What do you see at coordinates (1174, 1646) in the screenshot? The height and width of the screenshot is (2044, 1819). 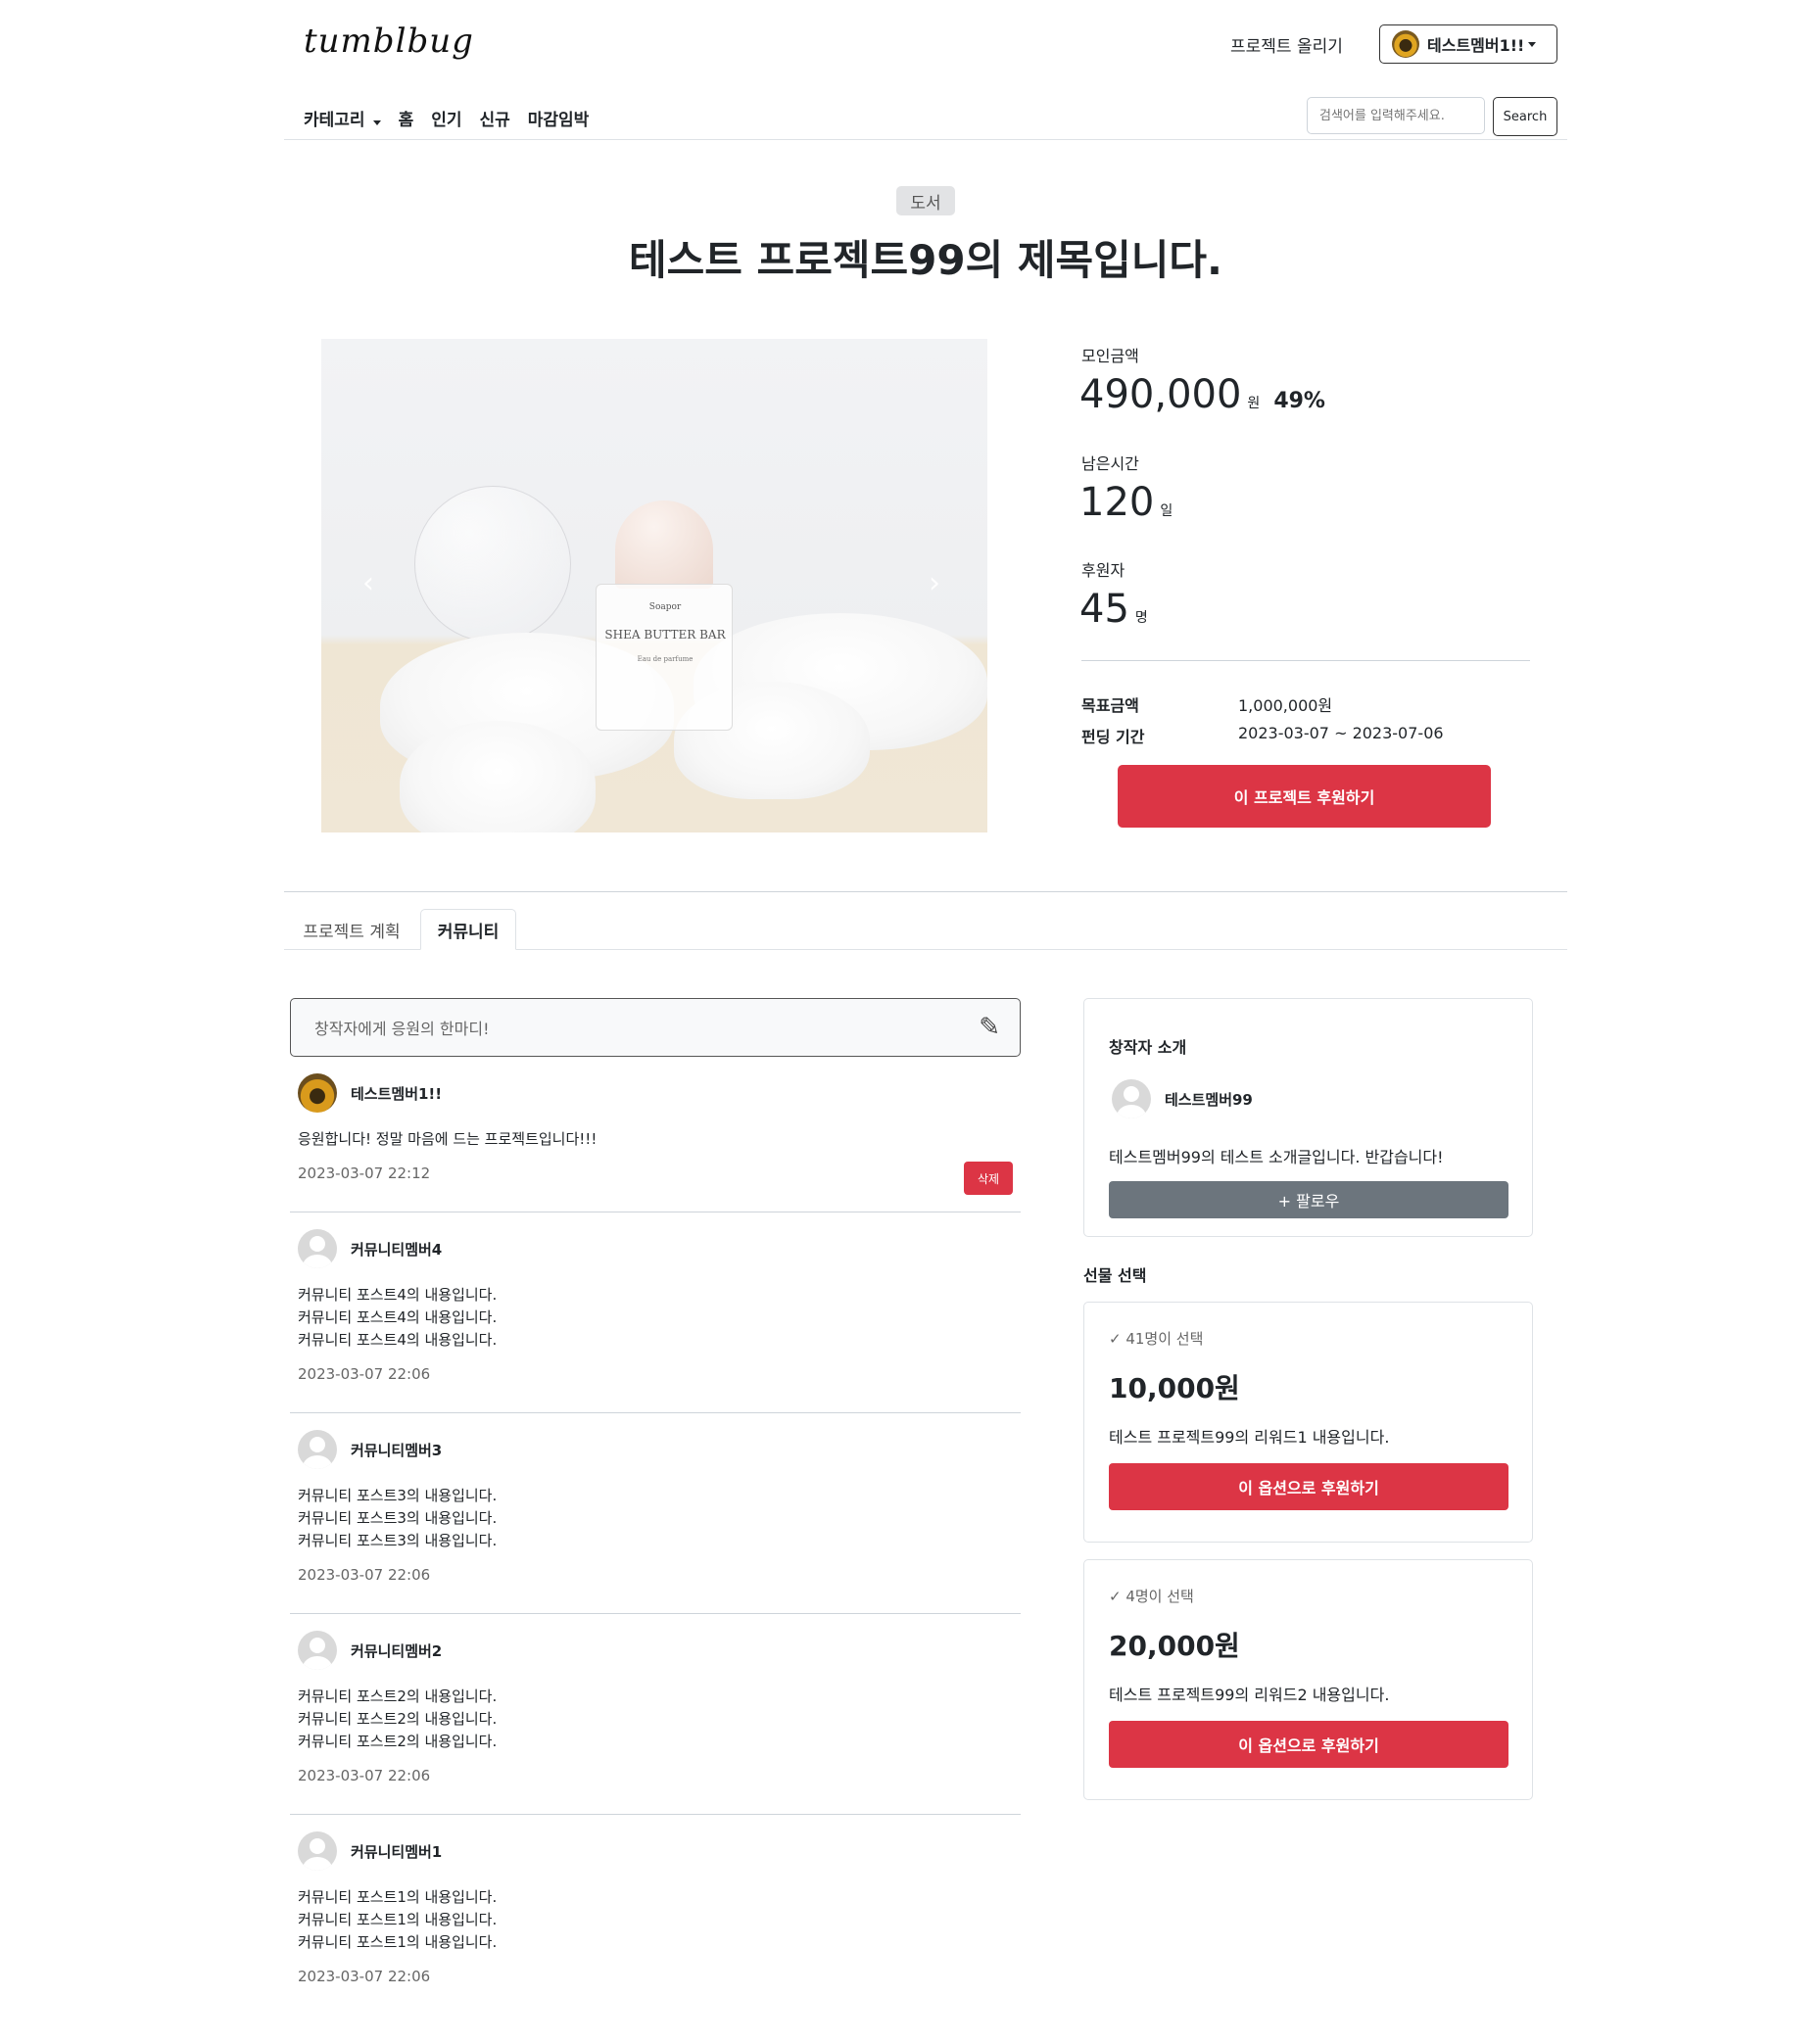 I see `reward-price: 20,000원` at bounding box center [1174, 1646].